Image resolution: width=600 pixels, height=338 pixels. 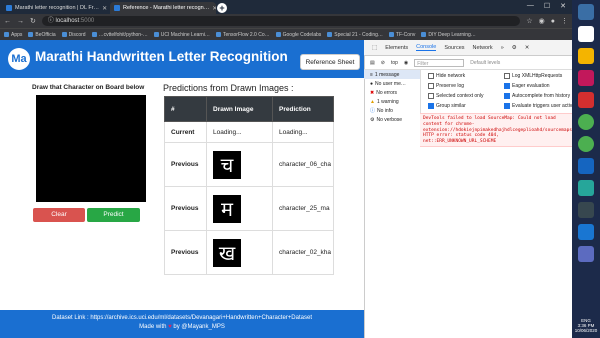 I want to click on bookmark-item: TF-Conv, so click(x=401, y=35).